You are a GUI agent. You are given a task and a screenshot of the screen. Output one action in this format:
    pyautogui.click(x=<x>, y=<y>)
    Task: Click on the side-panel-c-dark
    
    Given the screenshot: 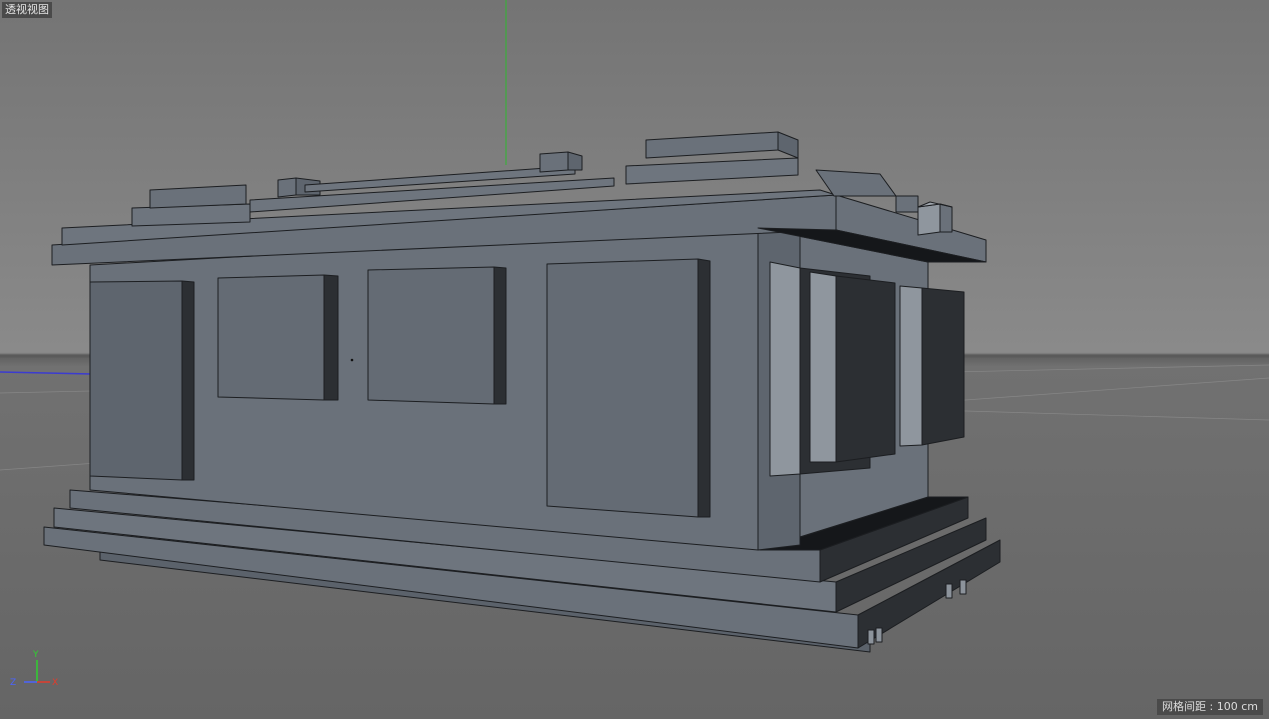 What is the action you would take?
    pyautogui.click(x=943, y=366)
    